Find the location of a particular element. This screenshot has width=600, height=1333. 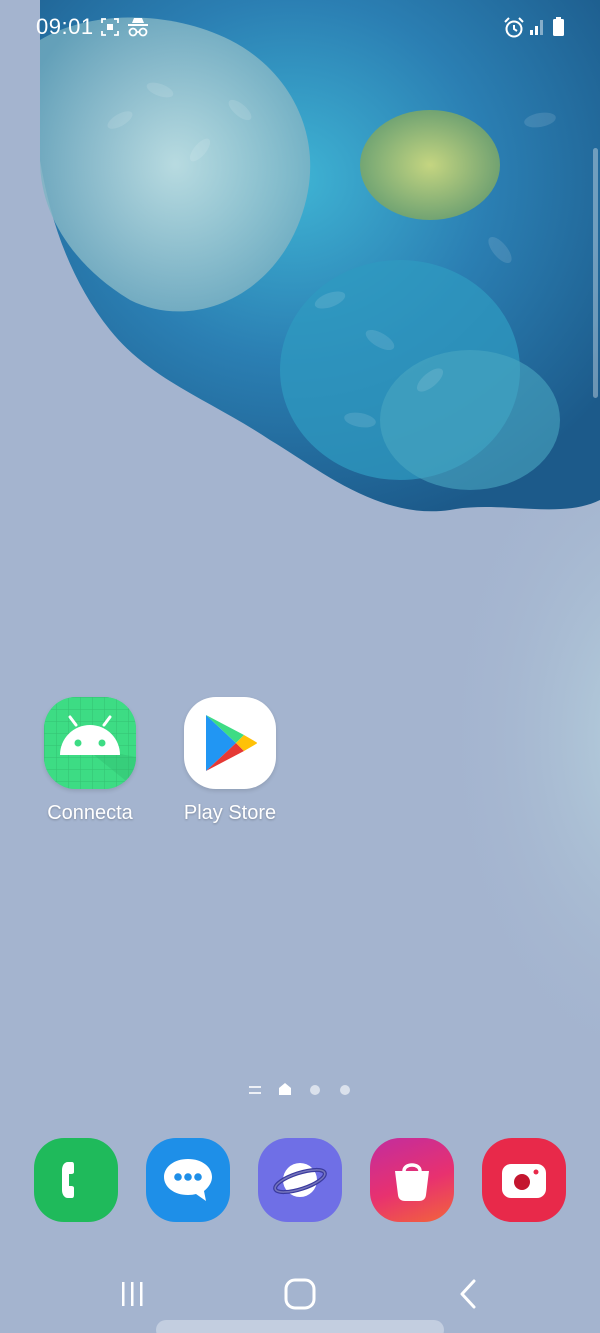

screenshot-icon is located at coordinates (110, 27).